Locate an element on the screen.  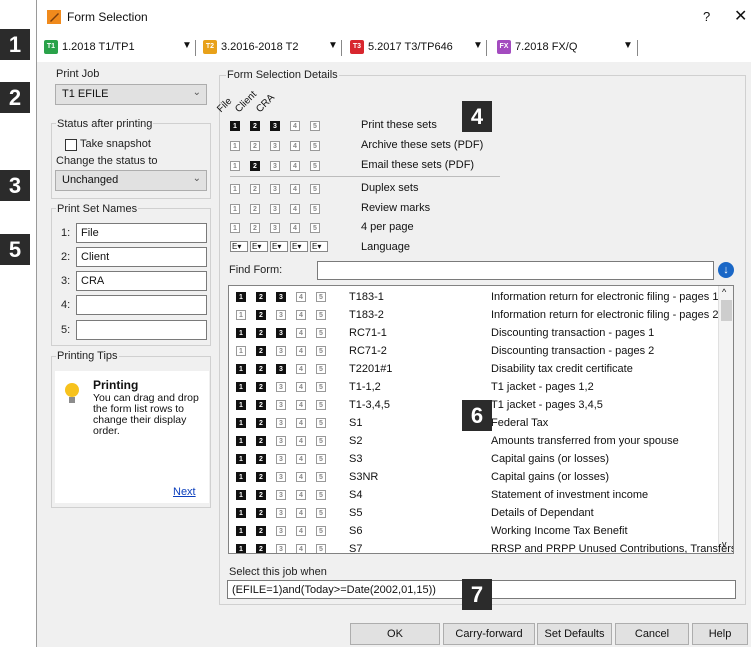
option-1-set-5-checkbox: 5 is located at coordinates (315, 126).